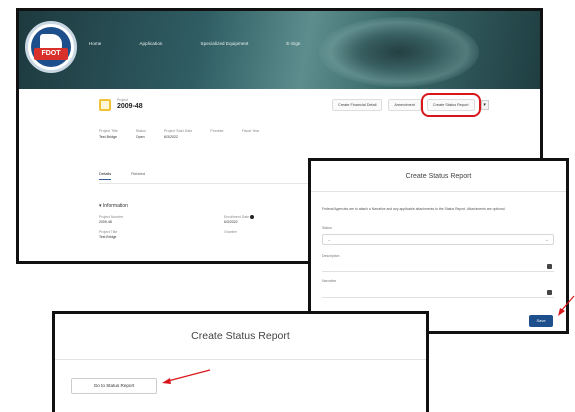 This screenshot has height=412, width=575. I want to click on field-status: Status Open, so click(140, 134).